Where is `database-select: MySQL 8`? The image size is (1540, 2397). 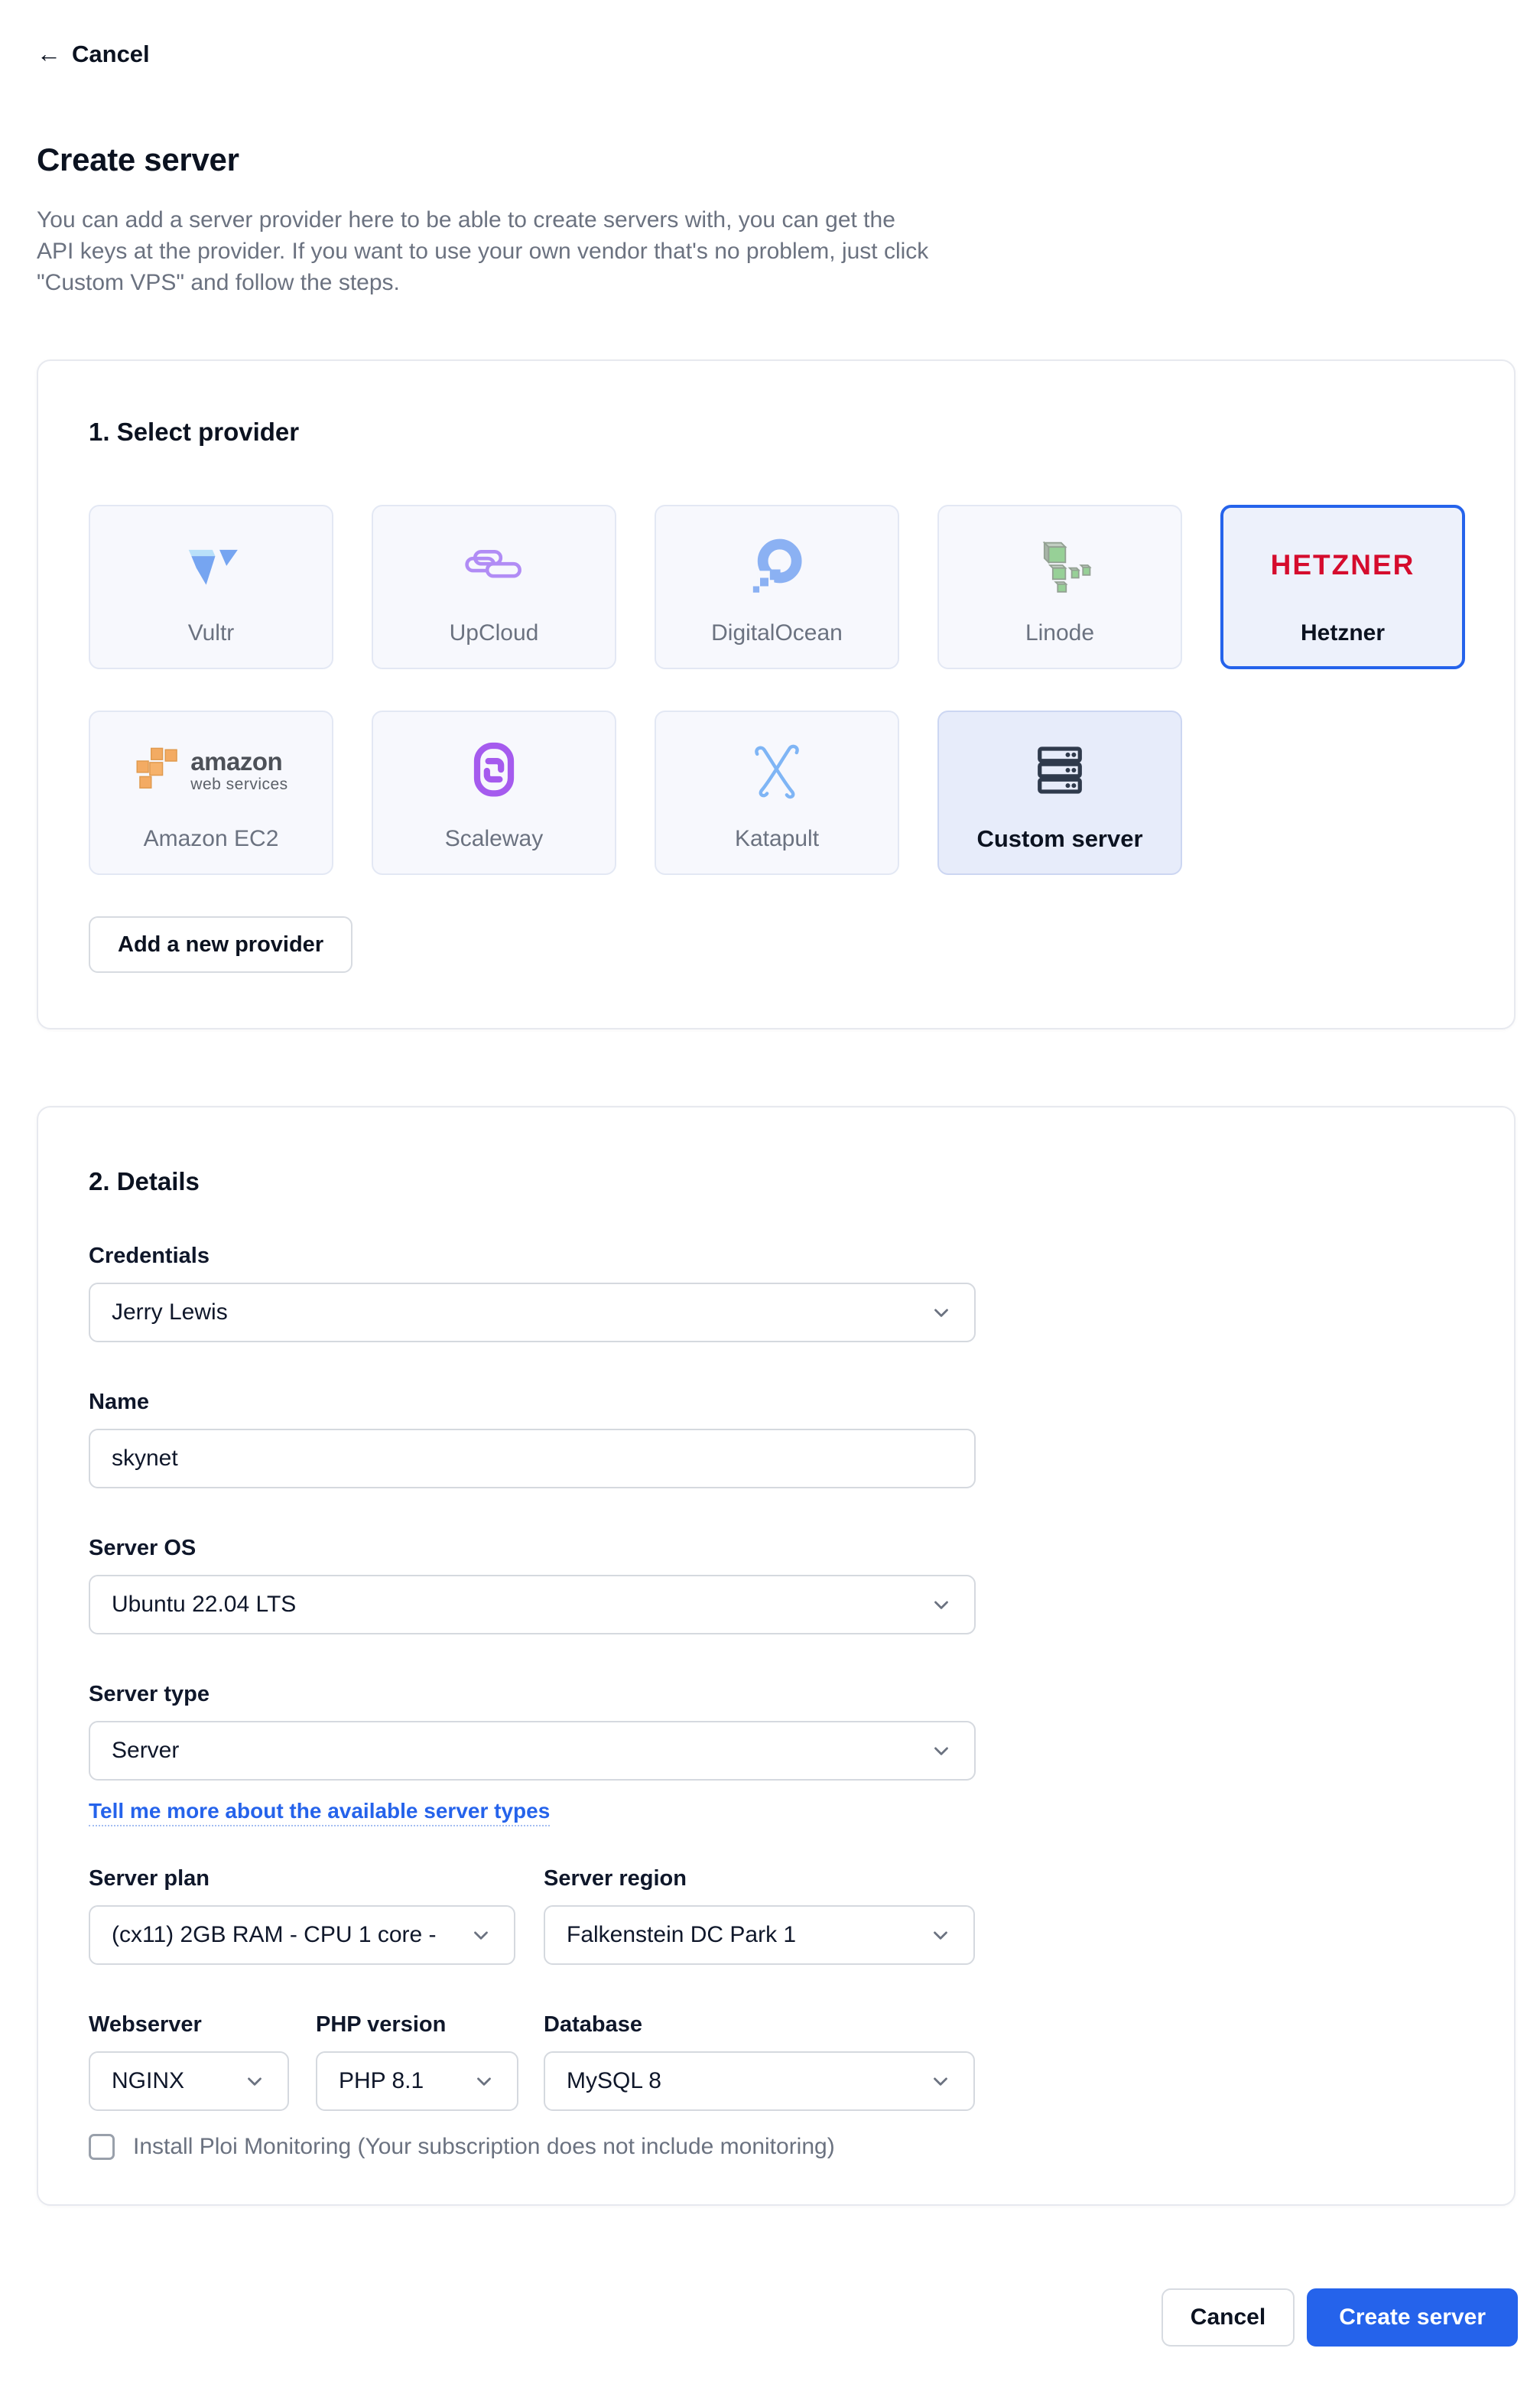
database-select: MySQL 8 is located at coordinates (759, 2081).